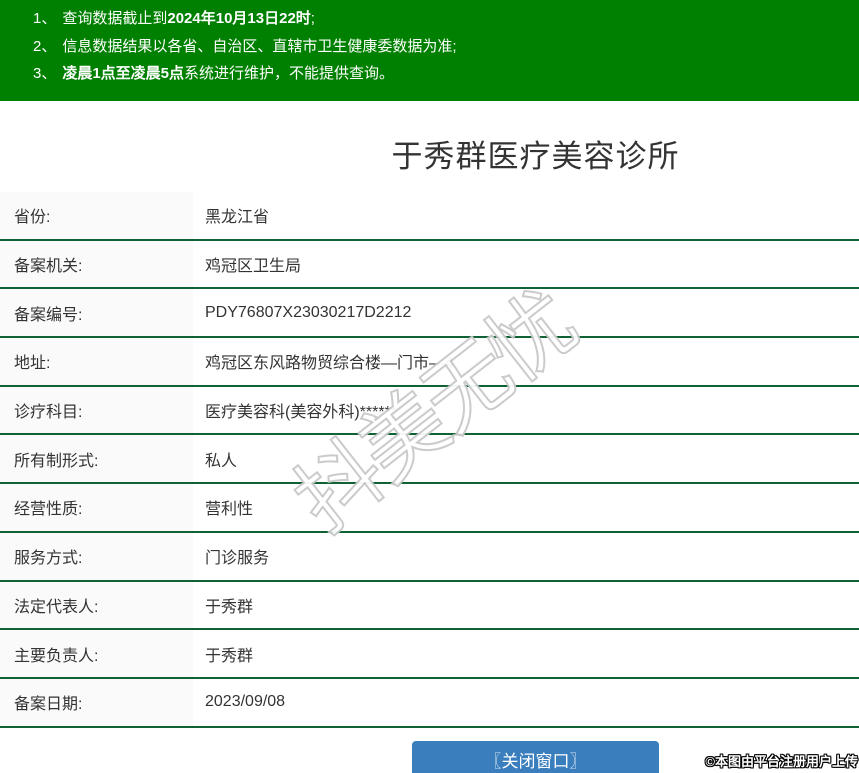 The width and height of the screenshot is (859, 773). What do you see at coordinates (535, 756) in the screenshot?
I see `close-window-button: 〖关闭窗口〗` at bounding box center [535, 756].